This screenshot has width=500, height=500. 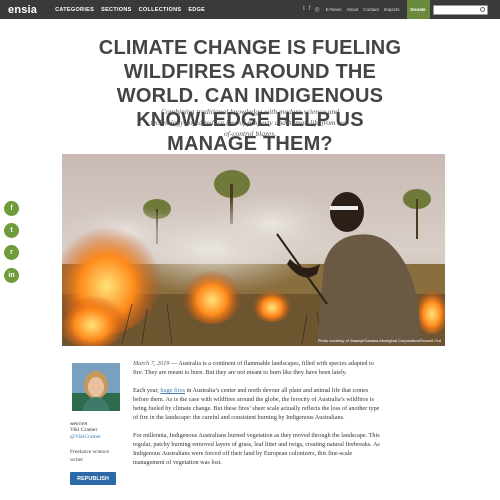 I want to click on writer-label: WRITER, so click(x=79, y=423).